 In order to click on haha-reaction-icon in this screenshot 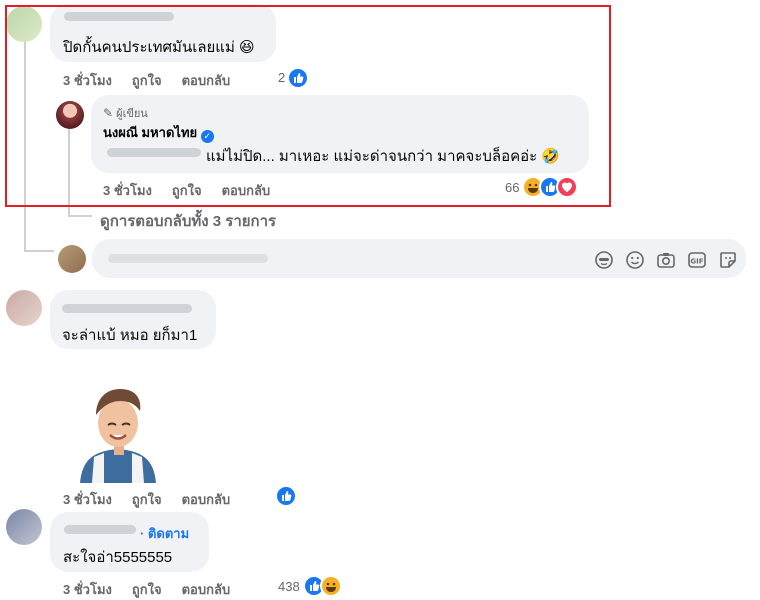, I will do `click(331, 586)`.